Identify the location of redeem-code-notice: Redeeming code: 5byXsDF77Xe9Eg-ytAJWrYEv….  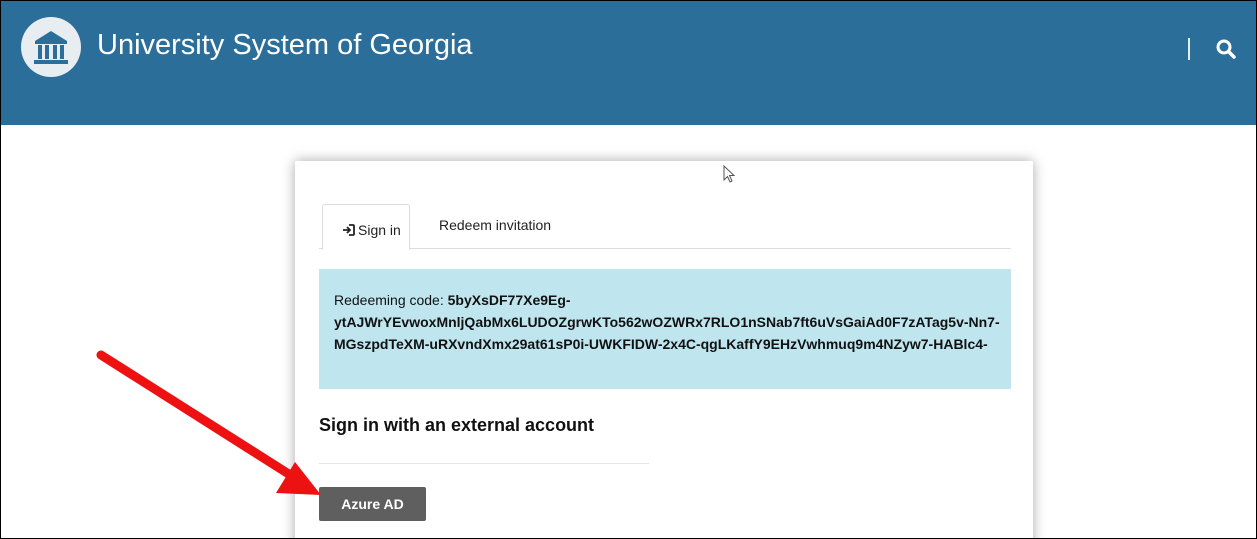
(665, 329).